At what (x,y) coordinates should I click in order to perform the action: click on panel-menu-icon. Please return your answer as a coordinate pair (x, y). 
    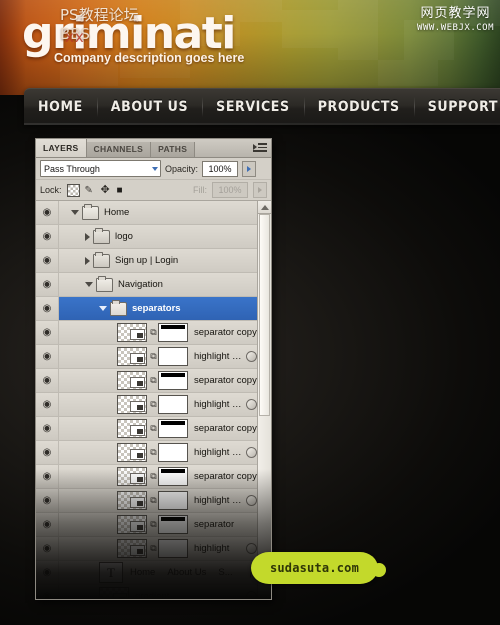
    Looking at the image, I should click on (260, 148).